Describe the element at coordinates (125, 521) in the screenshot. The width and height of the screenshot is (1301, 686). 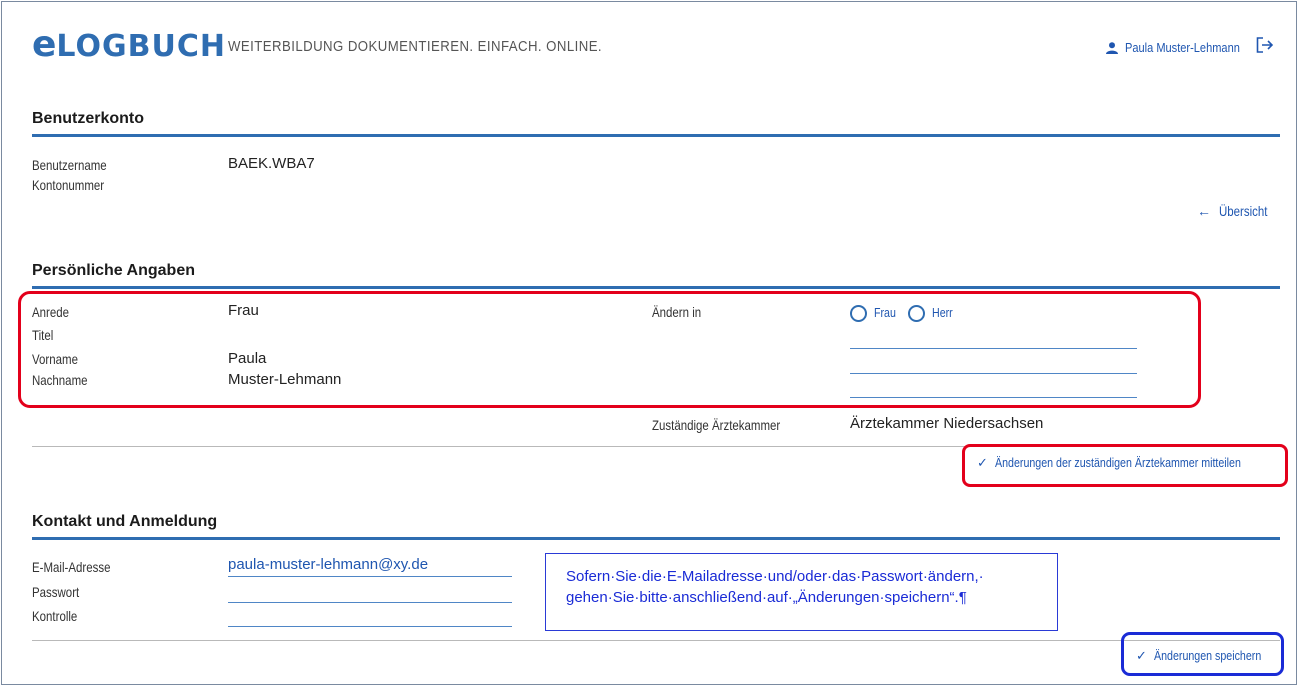
I see `section-title-contact: Kontakt und Anmeldung` at that location.